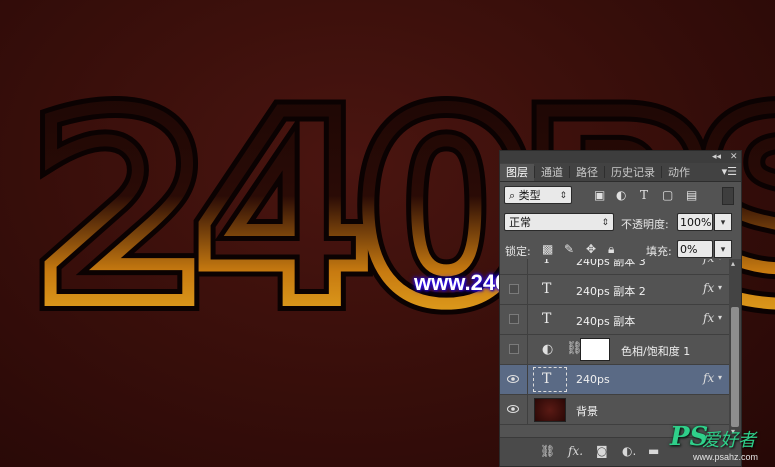 The width and height of the screenshot is (775, 467). What do you see at coordinates (695, 249) in the screenshot?
I see `fill-input: 0%` at bounding box center [695, 249].